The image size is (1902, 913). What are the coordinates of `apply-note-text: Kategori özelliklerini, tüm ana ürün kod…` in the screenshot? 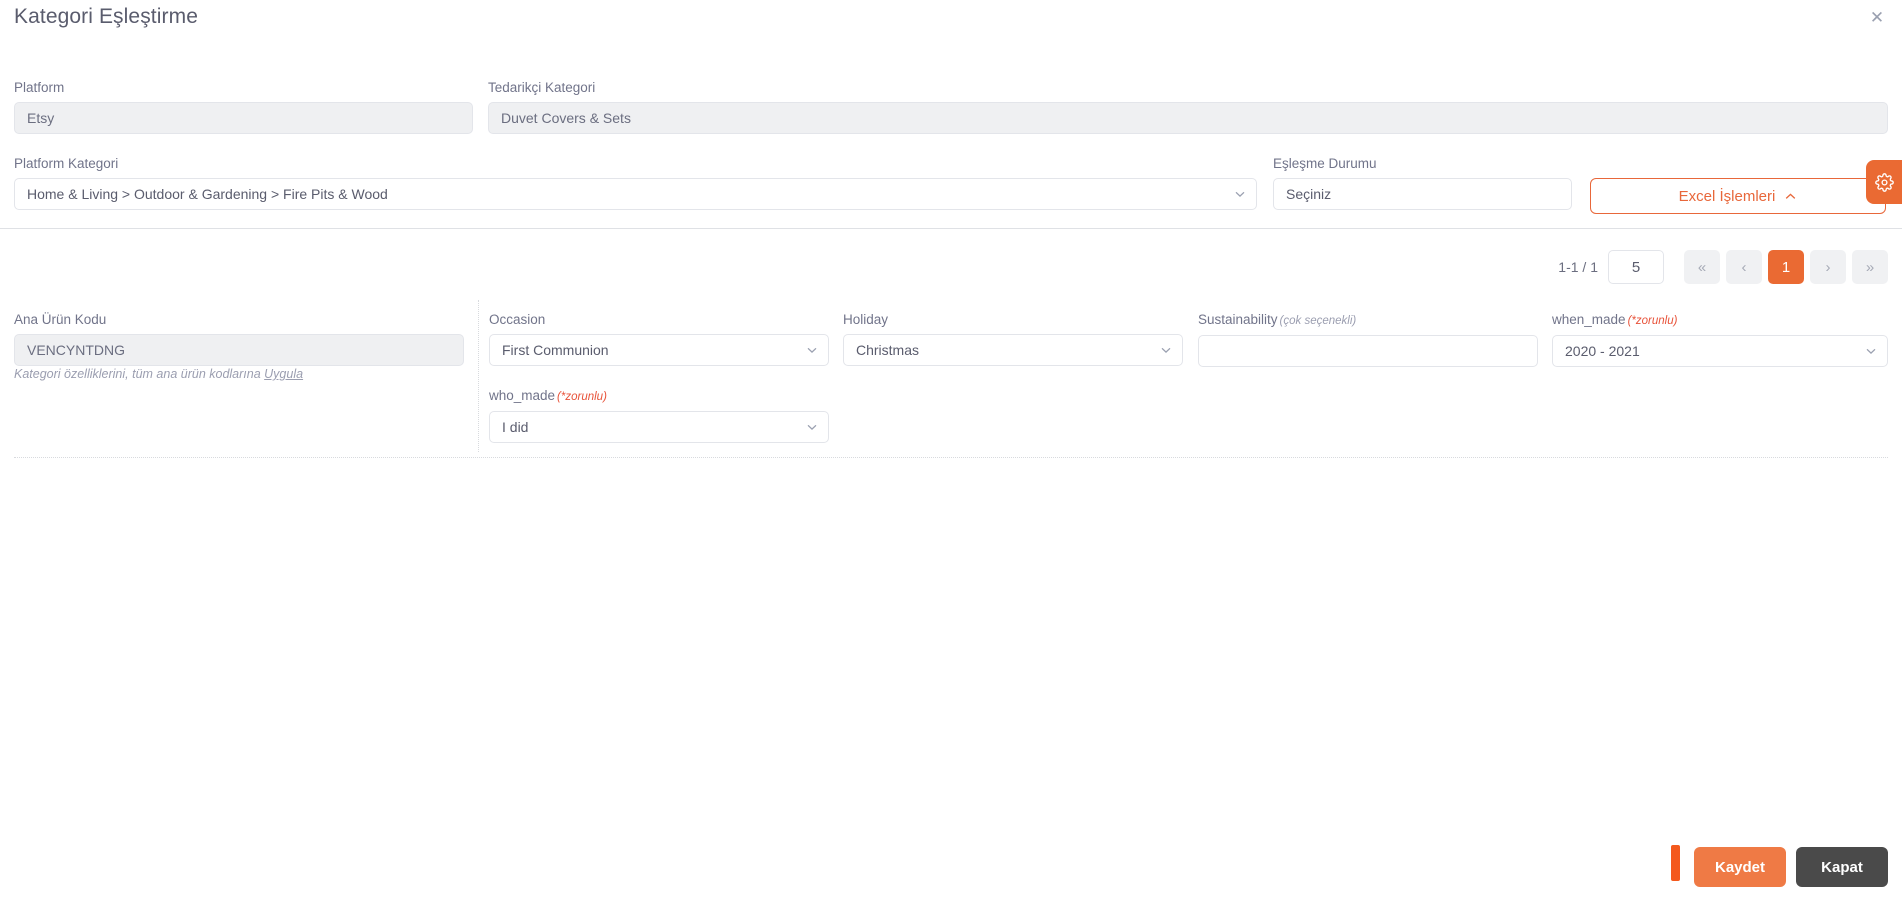 It's located at (139, 374).